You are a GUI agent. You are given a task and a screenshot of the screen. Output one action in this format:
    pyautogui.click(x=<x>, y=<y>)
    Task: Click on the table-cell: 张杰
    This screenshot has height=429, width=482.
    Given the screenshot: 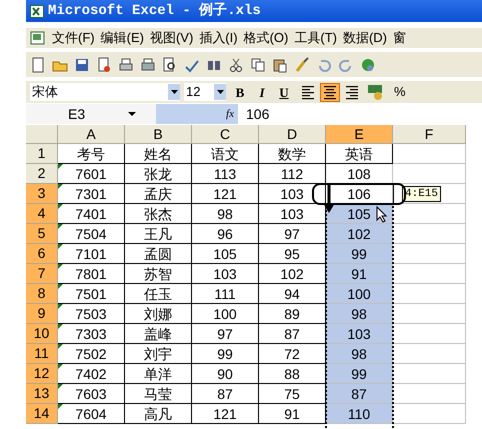 What is the action you would take?
    pyautogui.click(x=158, y=214)
    